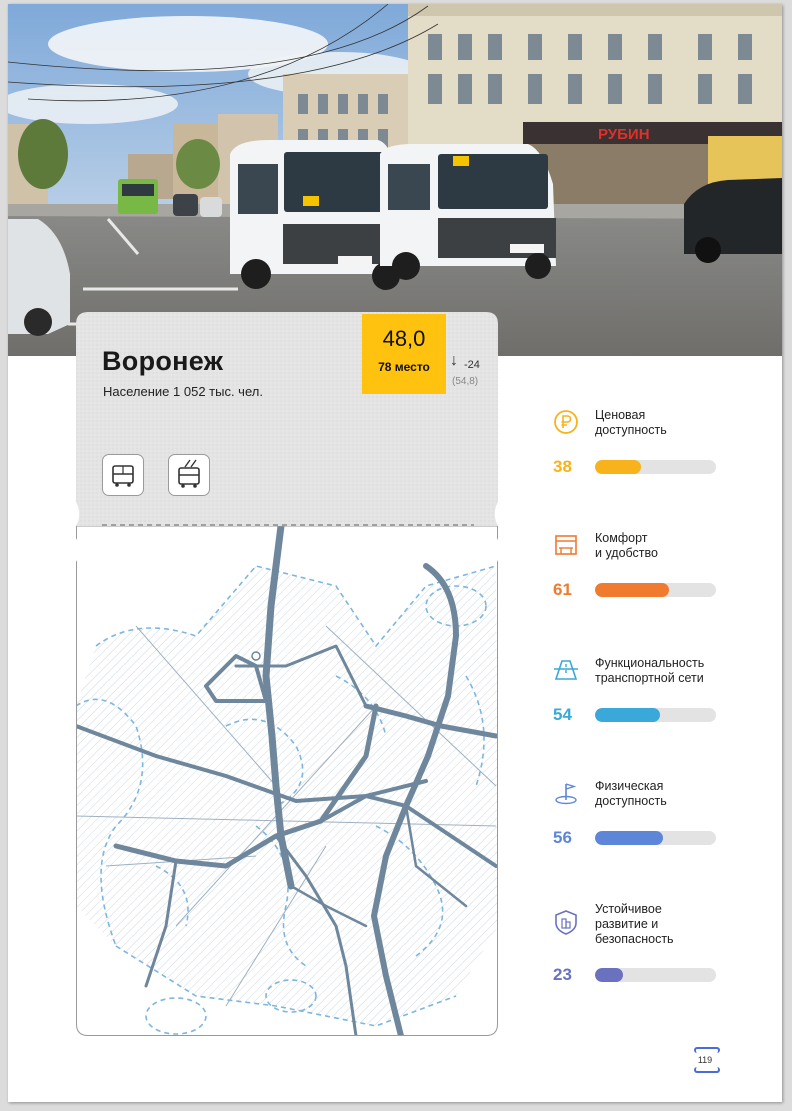 The image size is (792, 1111). Describe the element at coordinates (472, 365) in the screenshot. I see `delta-value: -24` at that location.